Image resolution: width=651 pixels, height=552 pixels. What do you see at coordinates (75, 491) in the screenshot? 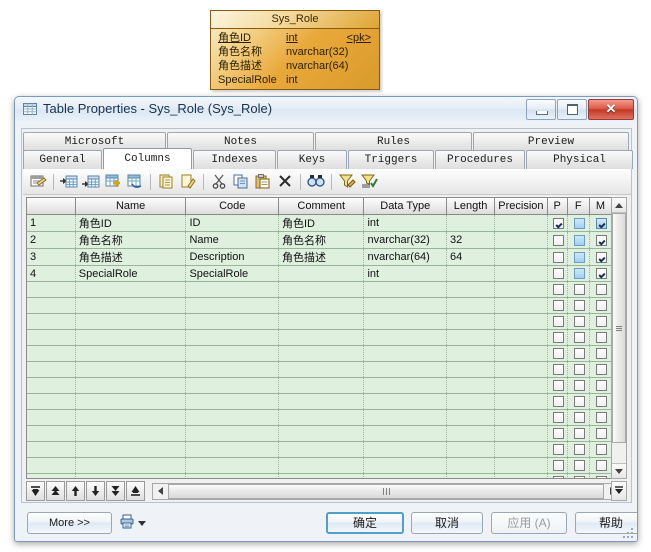
I see `move-up-button` at bounding box center [75, 491].